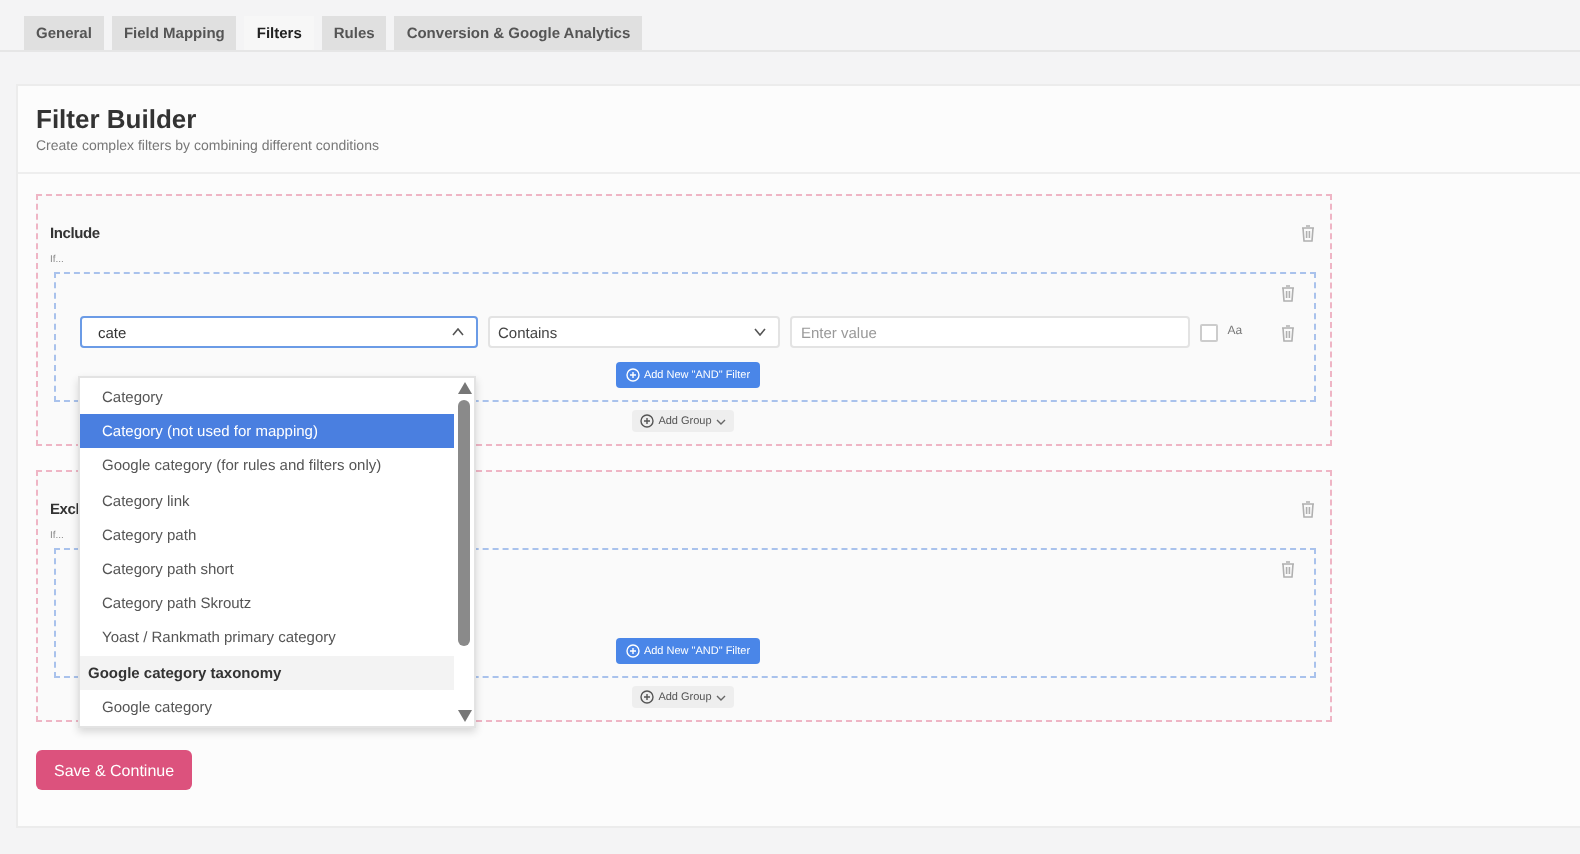 The height and width of the screenshot is (854, 1580). What do you see at coordinates (464, 388) in the screenshot?
I see `scroll-up-icon` at bounding box center [464, 388].